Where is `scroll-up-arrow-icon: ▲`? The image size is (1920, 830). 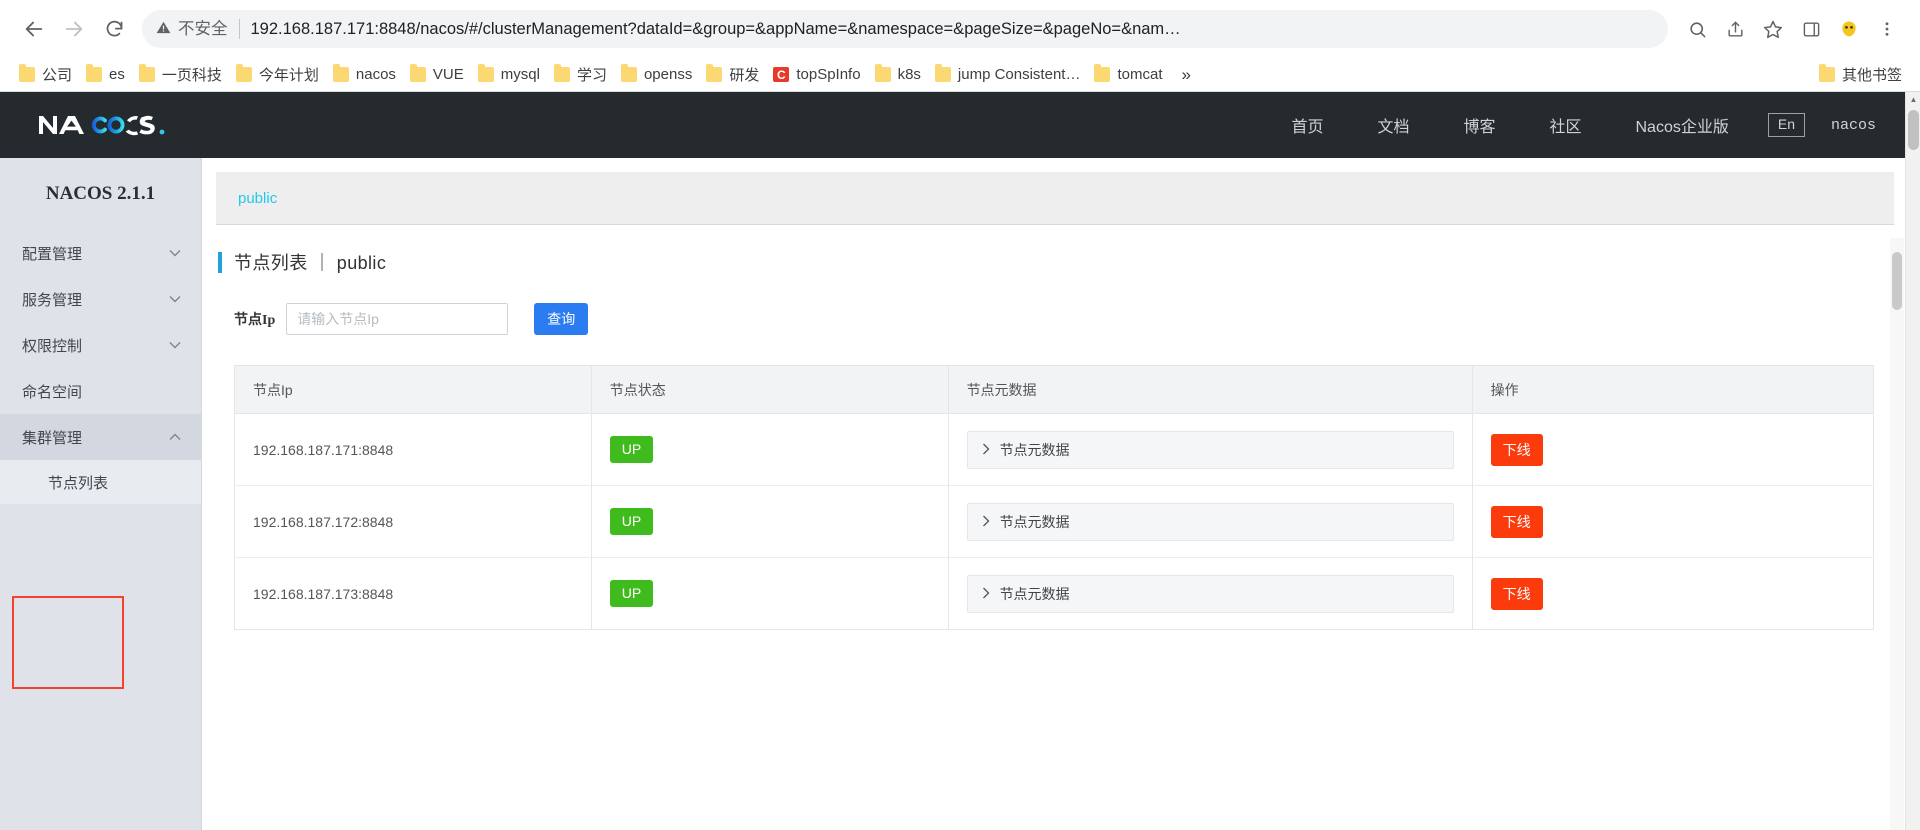
scroll-up-arrow-icon: ▲ is located at coordinates (1913, 99).